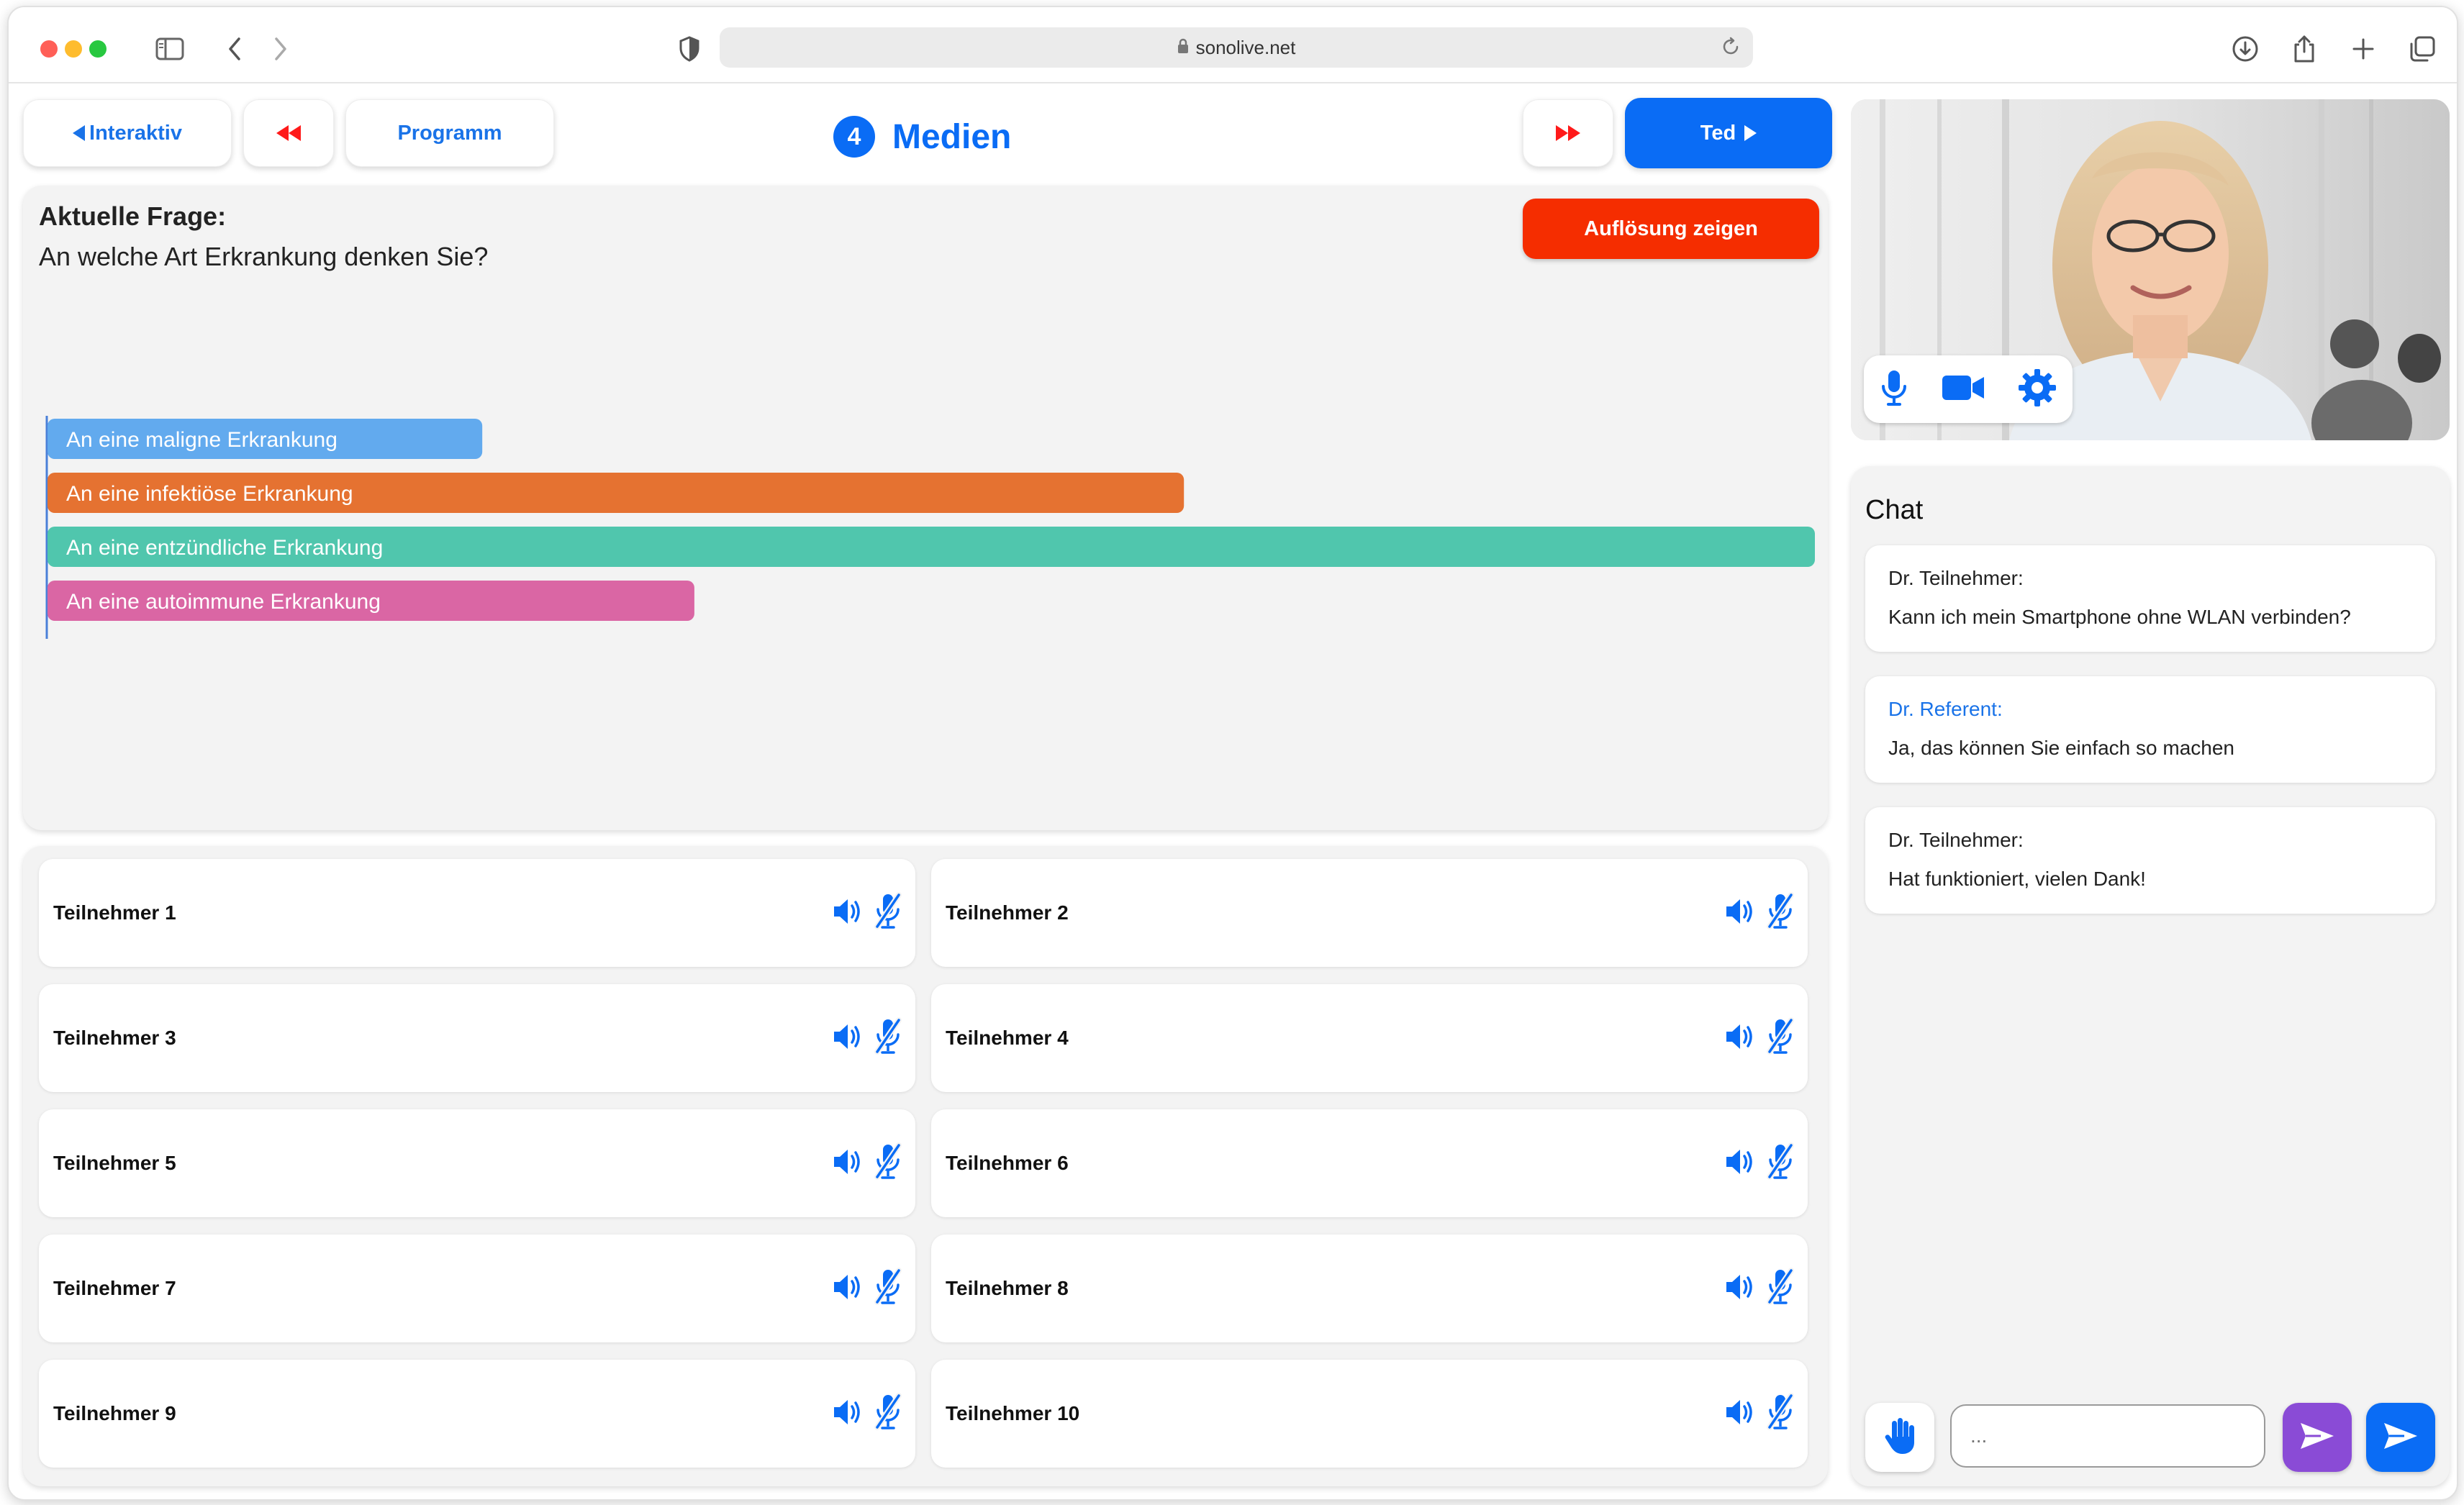  Describe the element at coordinates (79, 133) in the screenshot. I see `triangle-left-icon` at that location.